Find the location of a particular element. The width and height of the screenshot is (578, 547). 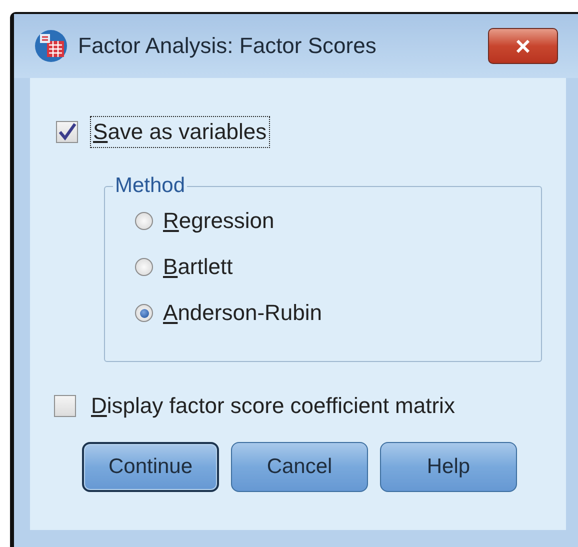

radio-label: Anderson-Rubin is located at coordinates (242, 313).